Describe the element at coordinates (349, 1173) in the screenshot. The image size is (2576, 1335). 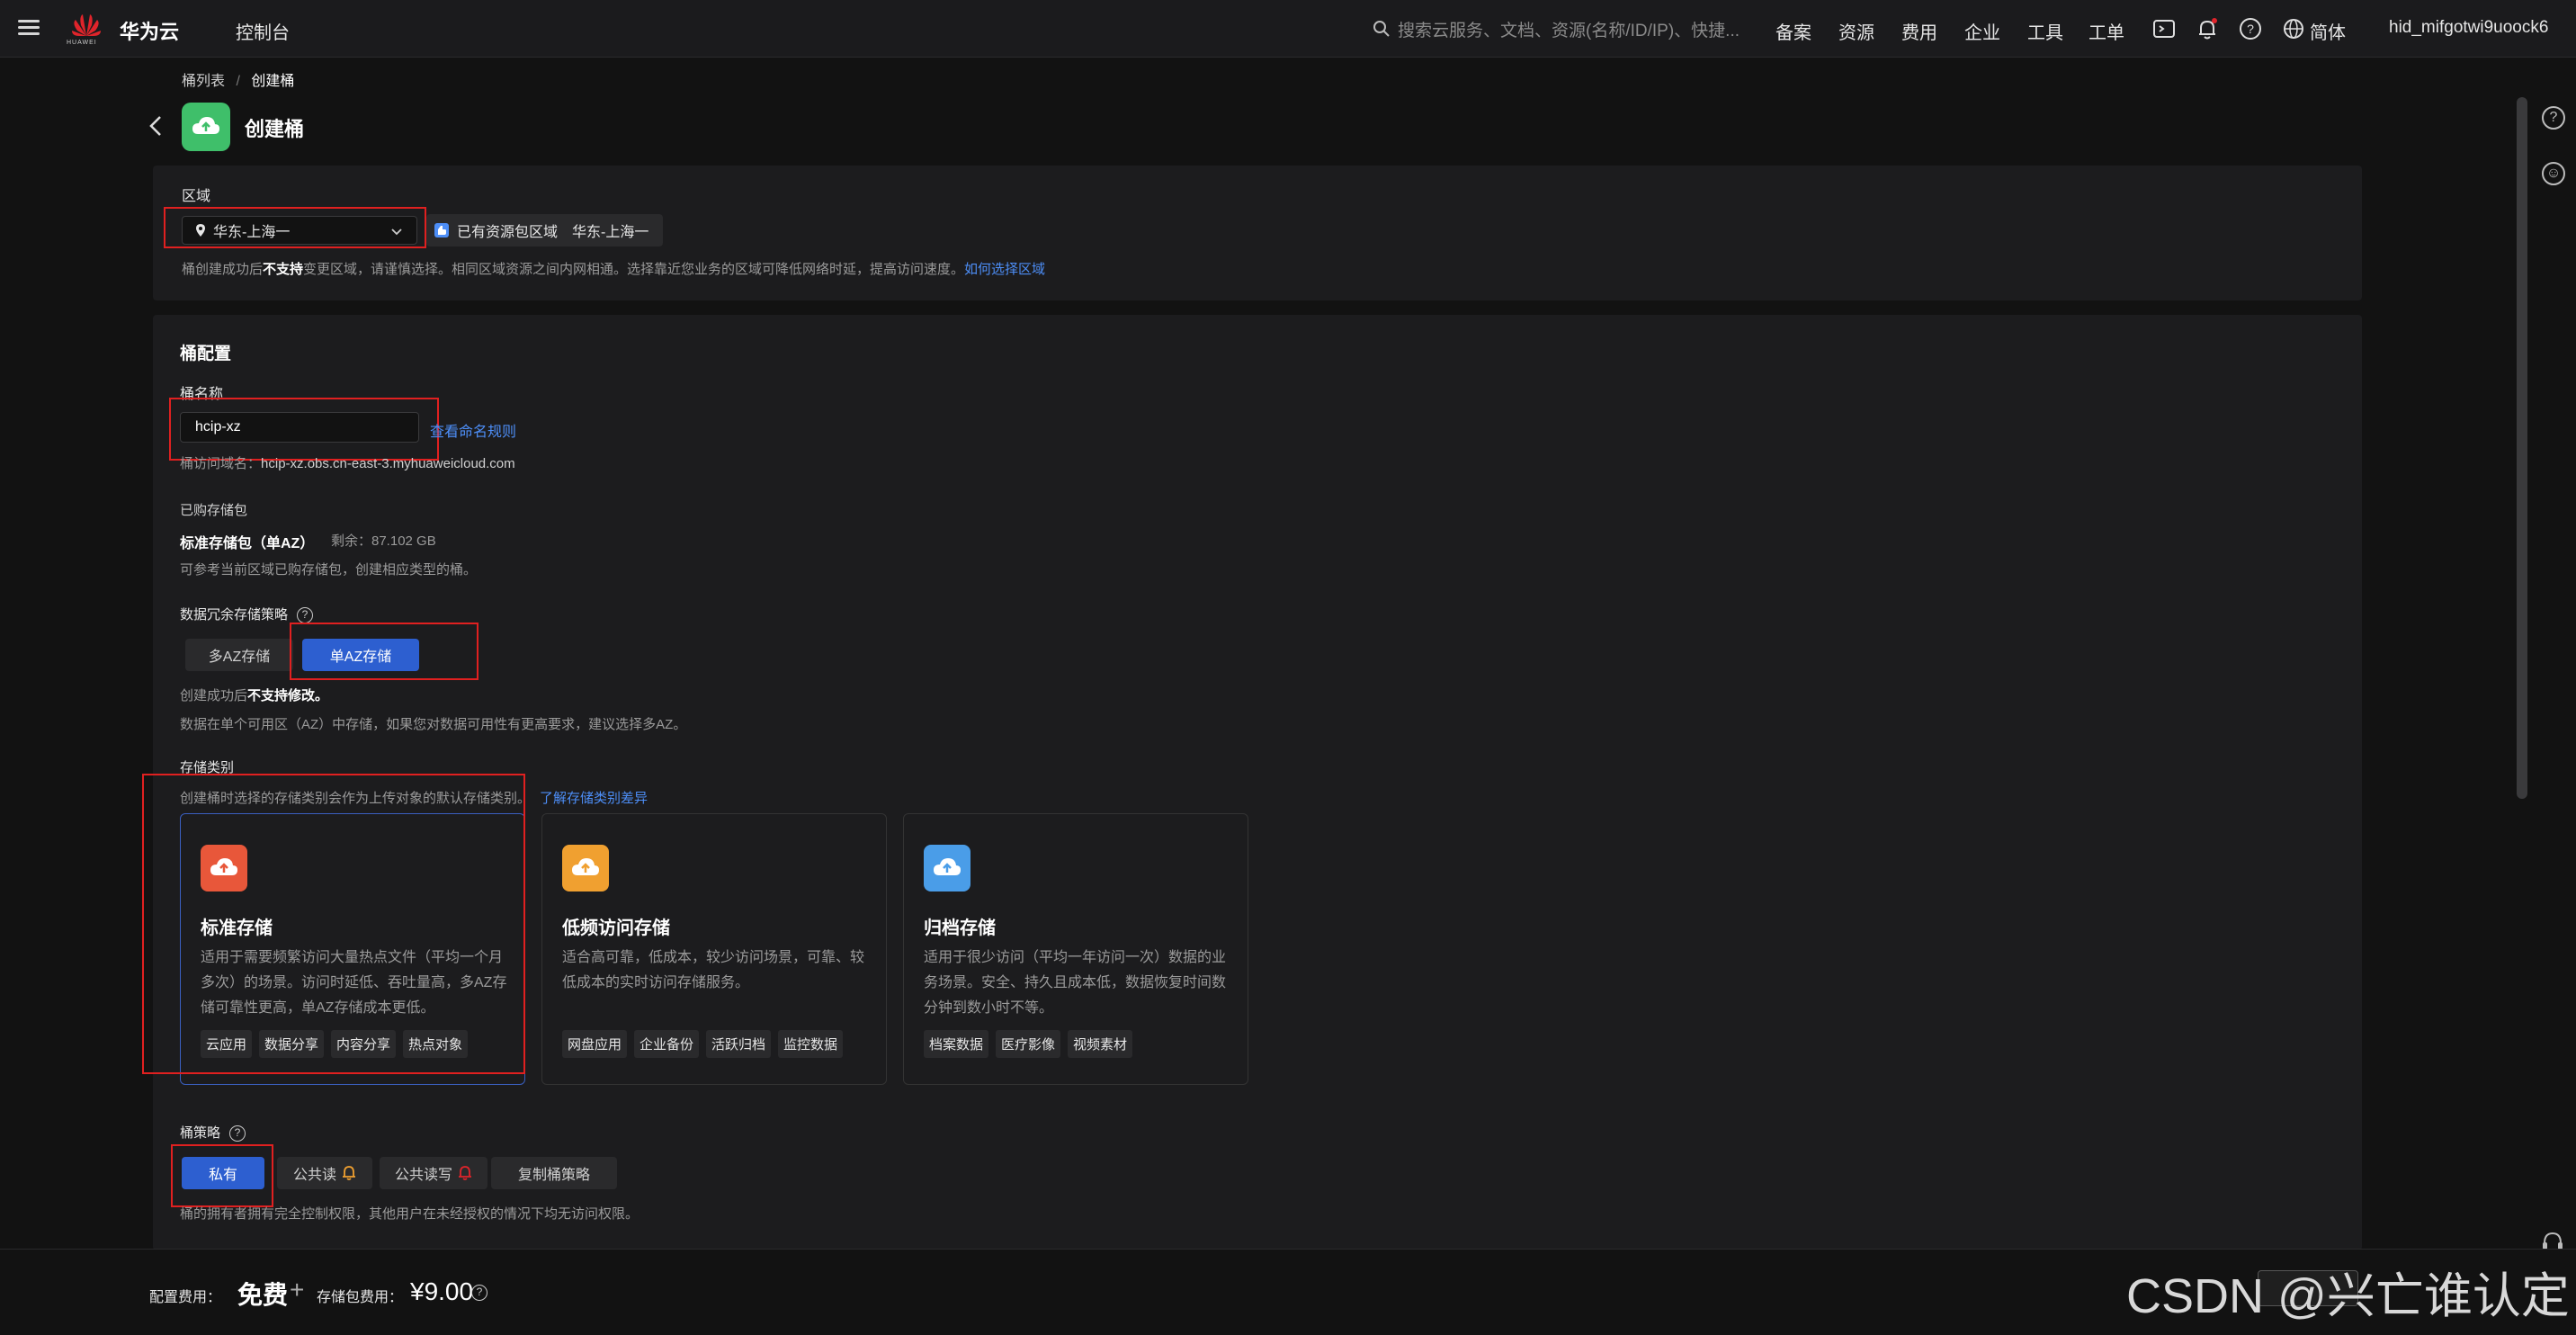
I see `warning-bell-icon` at that location.